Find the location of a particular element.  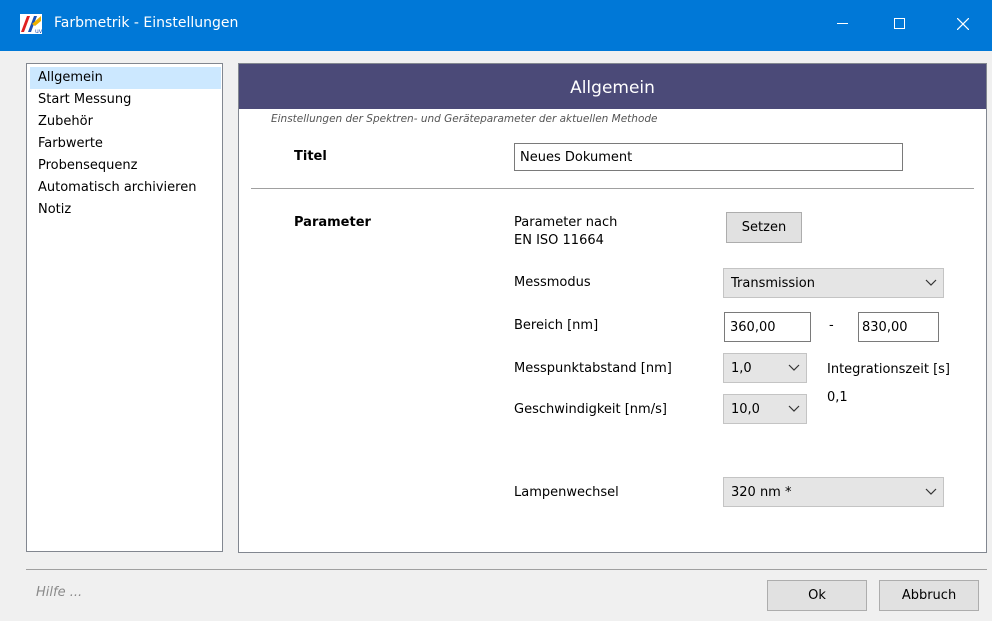

messmodus-select: Transmission is located at coordinates (833, 283).